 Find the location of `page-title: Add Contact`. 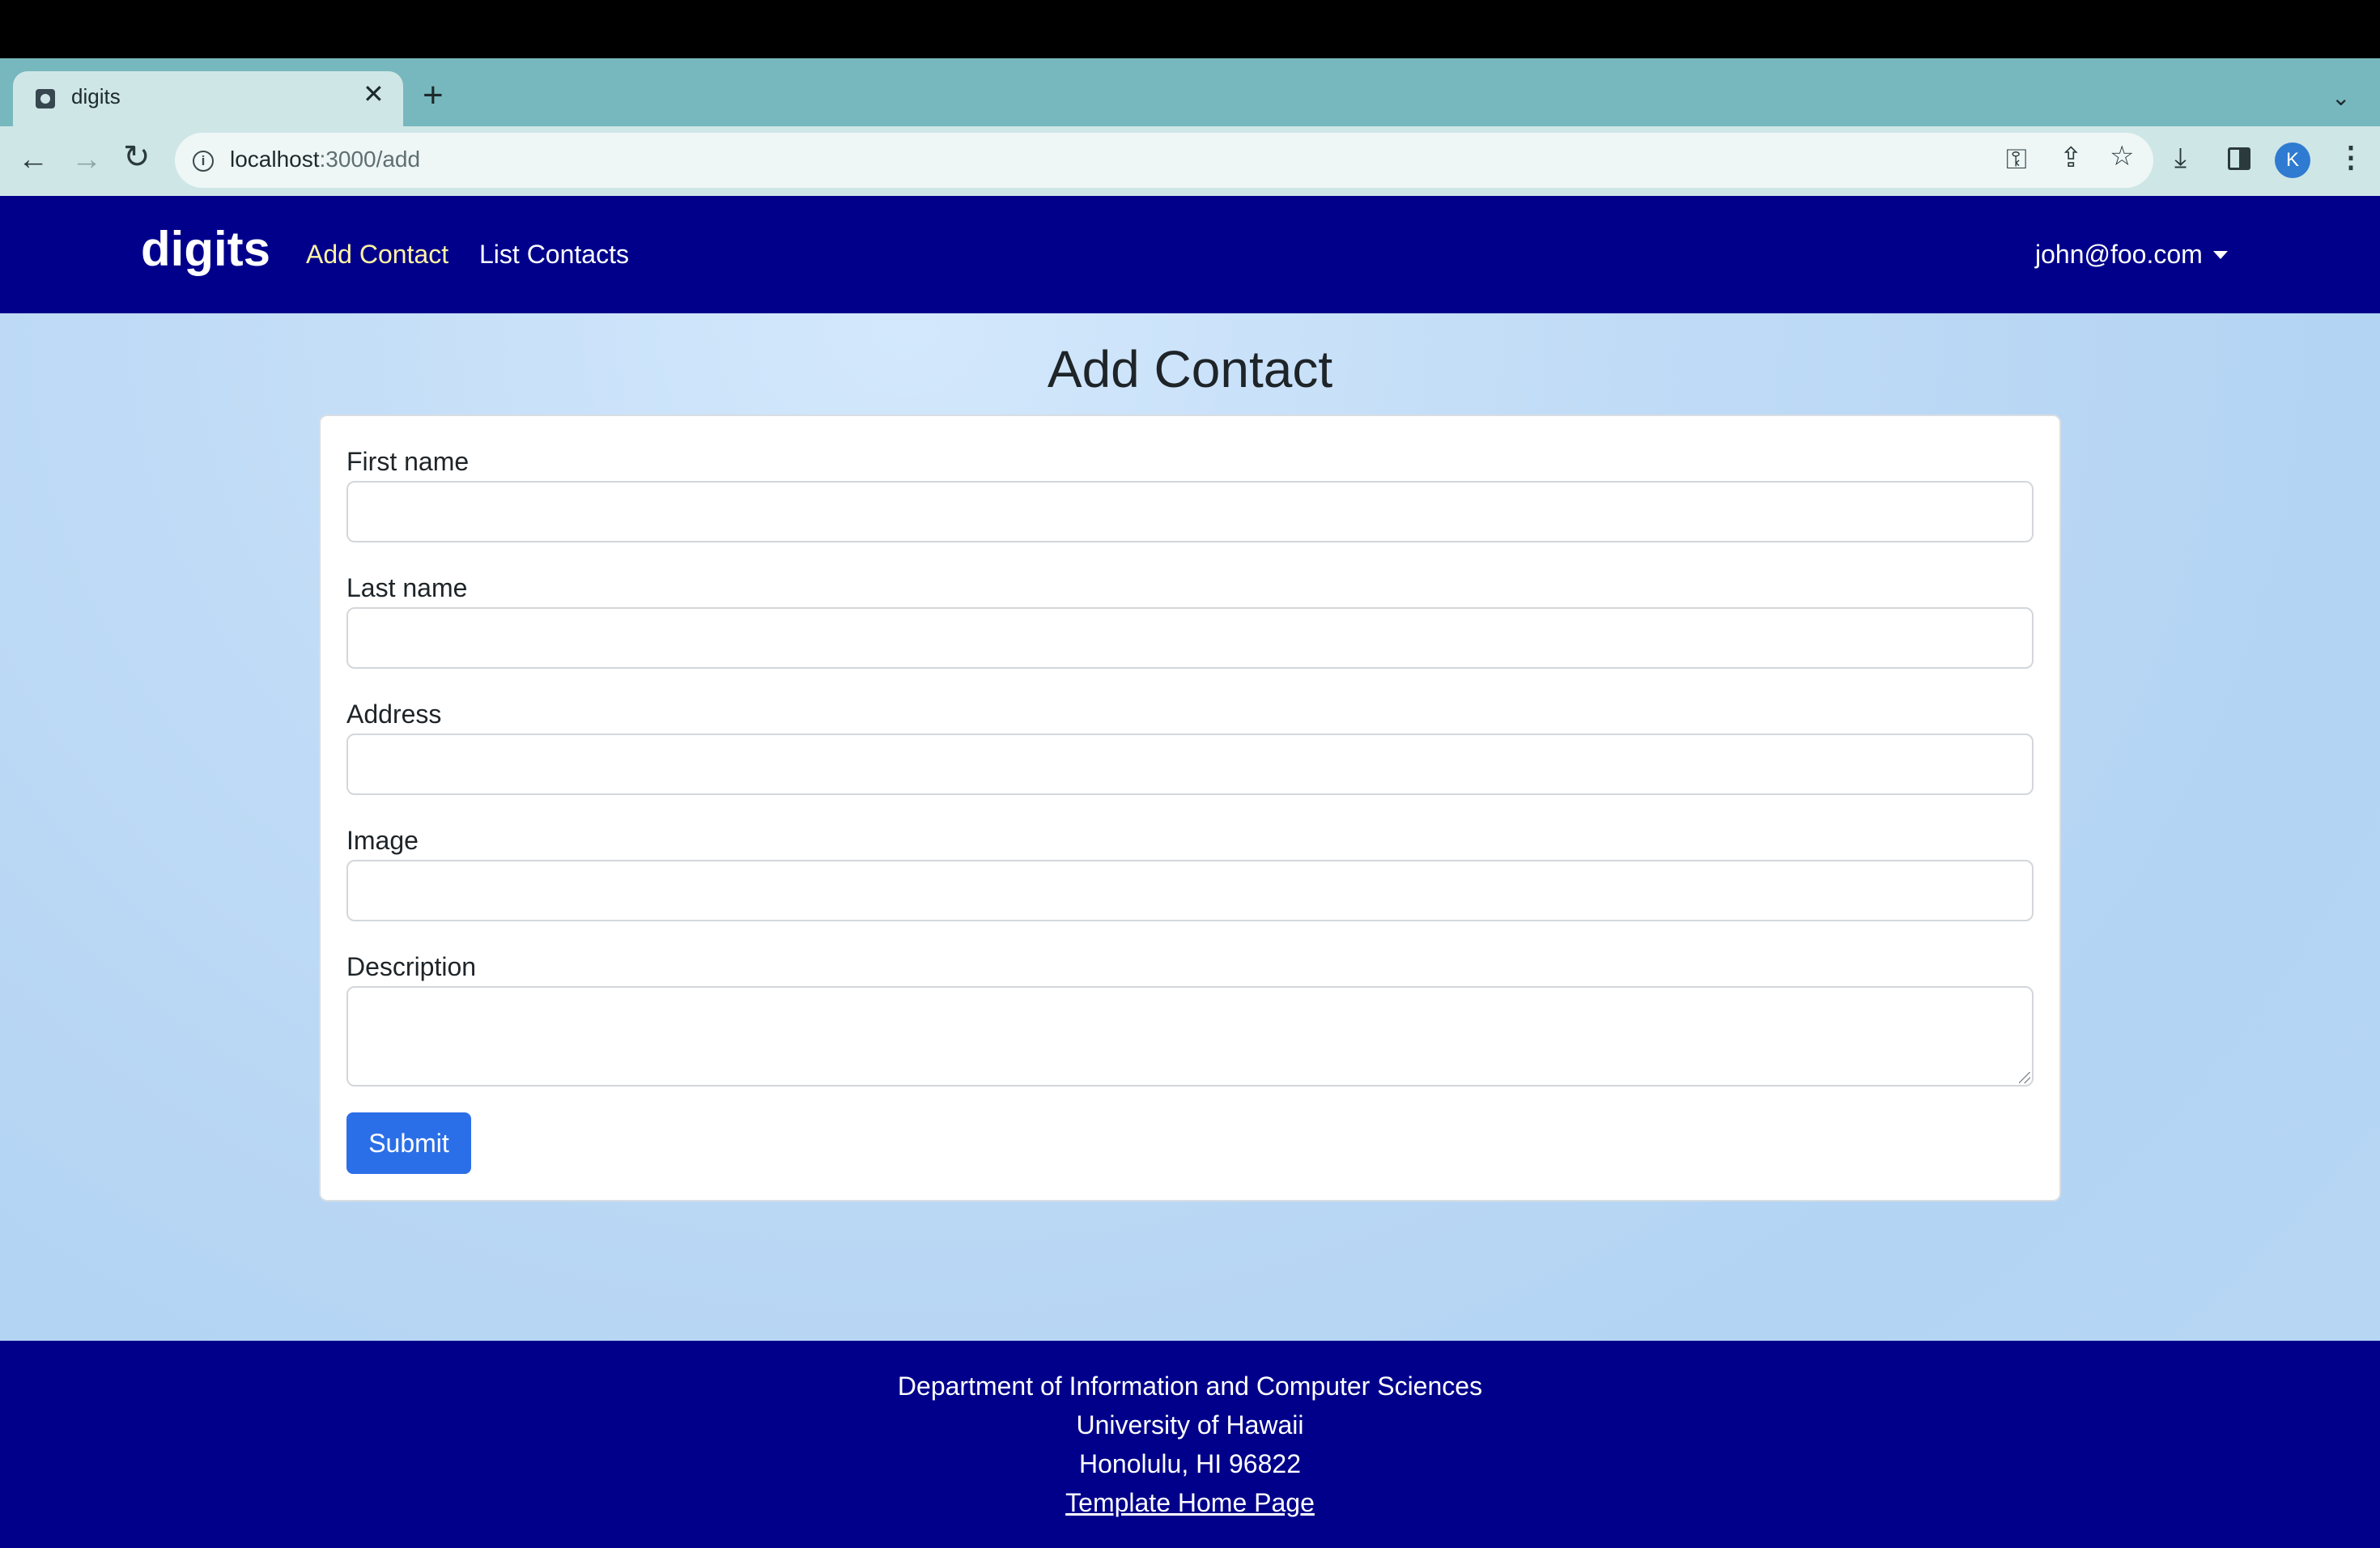

page-title: Add Contact is located at coordinates (1190, 369).